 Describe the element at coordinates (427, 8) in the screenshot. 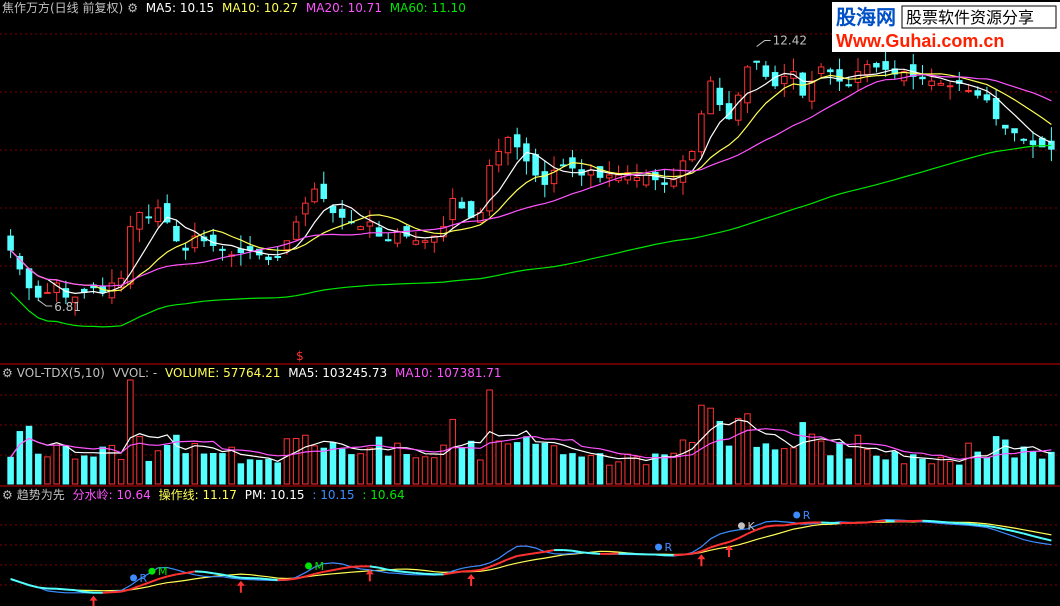

I see `ma60-label: MA60: 11.10` at that location.